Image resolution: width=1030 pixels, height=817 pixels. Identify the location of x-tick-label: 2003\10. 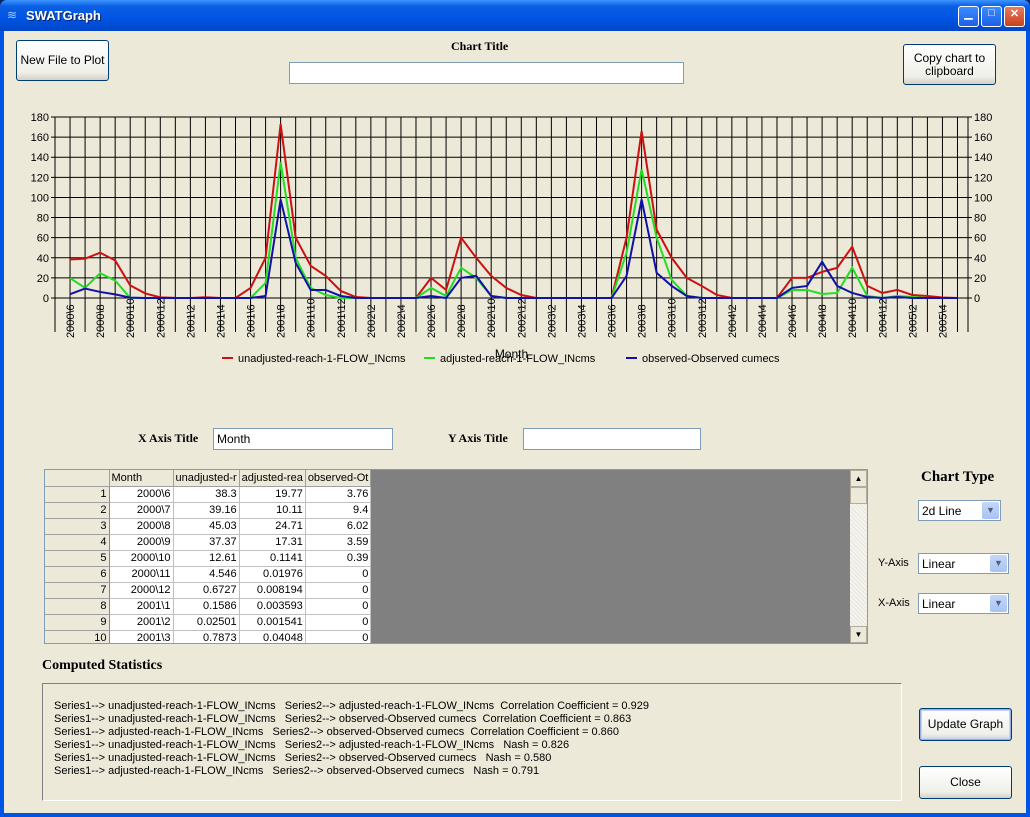
(673, 318).